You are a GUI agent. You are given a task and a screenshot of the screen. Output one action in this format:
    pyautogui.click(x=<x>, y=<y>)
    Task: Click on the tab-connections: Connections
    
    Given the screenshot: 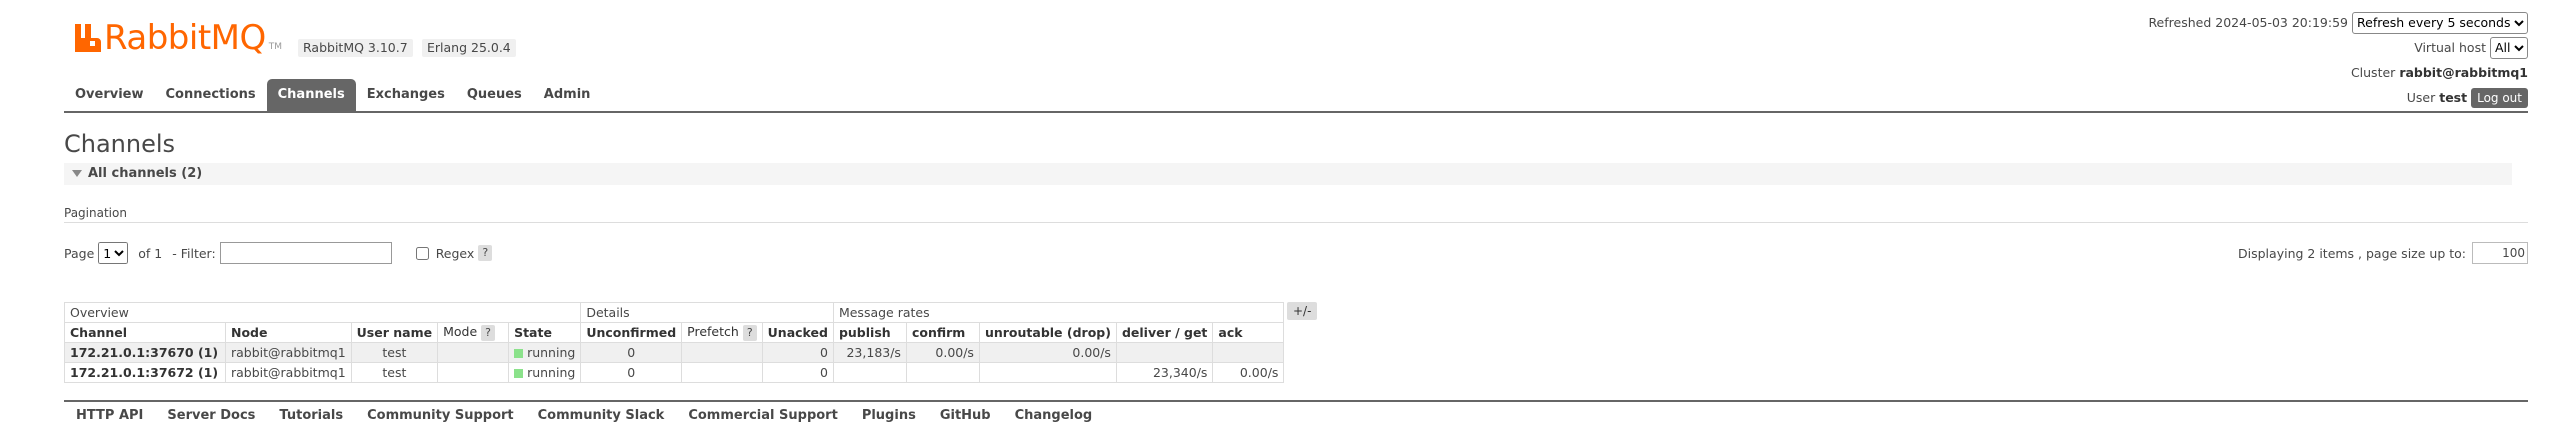 What is the action you would take?
    pyautogui.click(x=211, y=95)
    